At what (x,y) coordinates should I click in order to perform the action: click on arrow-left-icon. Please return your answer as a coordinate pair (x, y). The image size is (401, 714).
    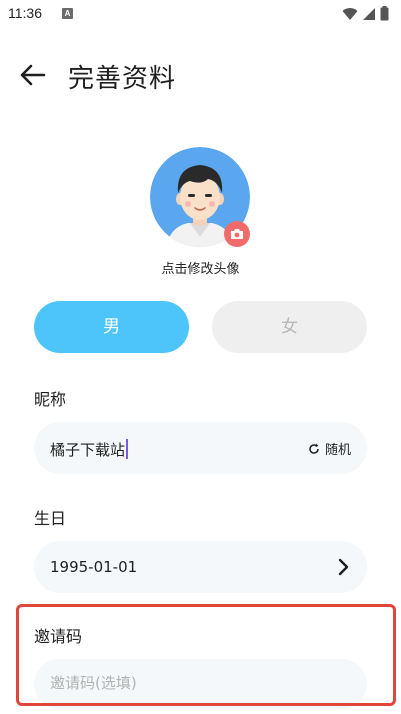
    Looking at the image, I should click on (33, 75).